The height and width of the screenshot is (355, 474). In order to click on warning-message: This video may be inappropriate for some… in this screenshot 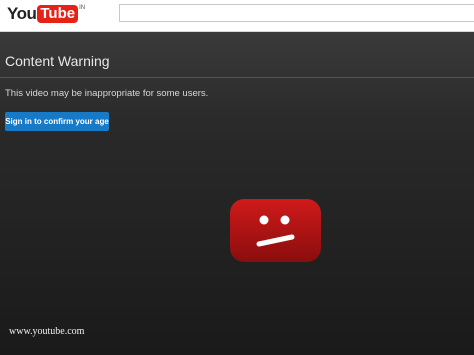, I will do `click(107, 93)`.